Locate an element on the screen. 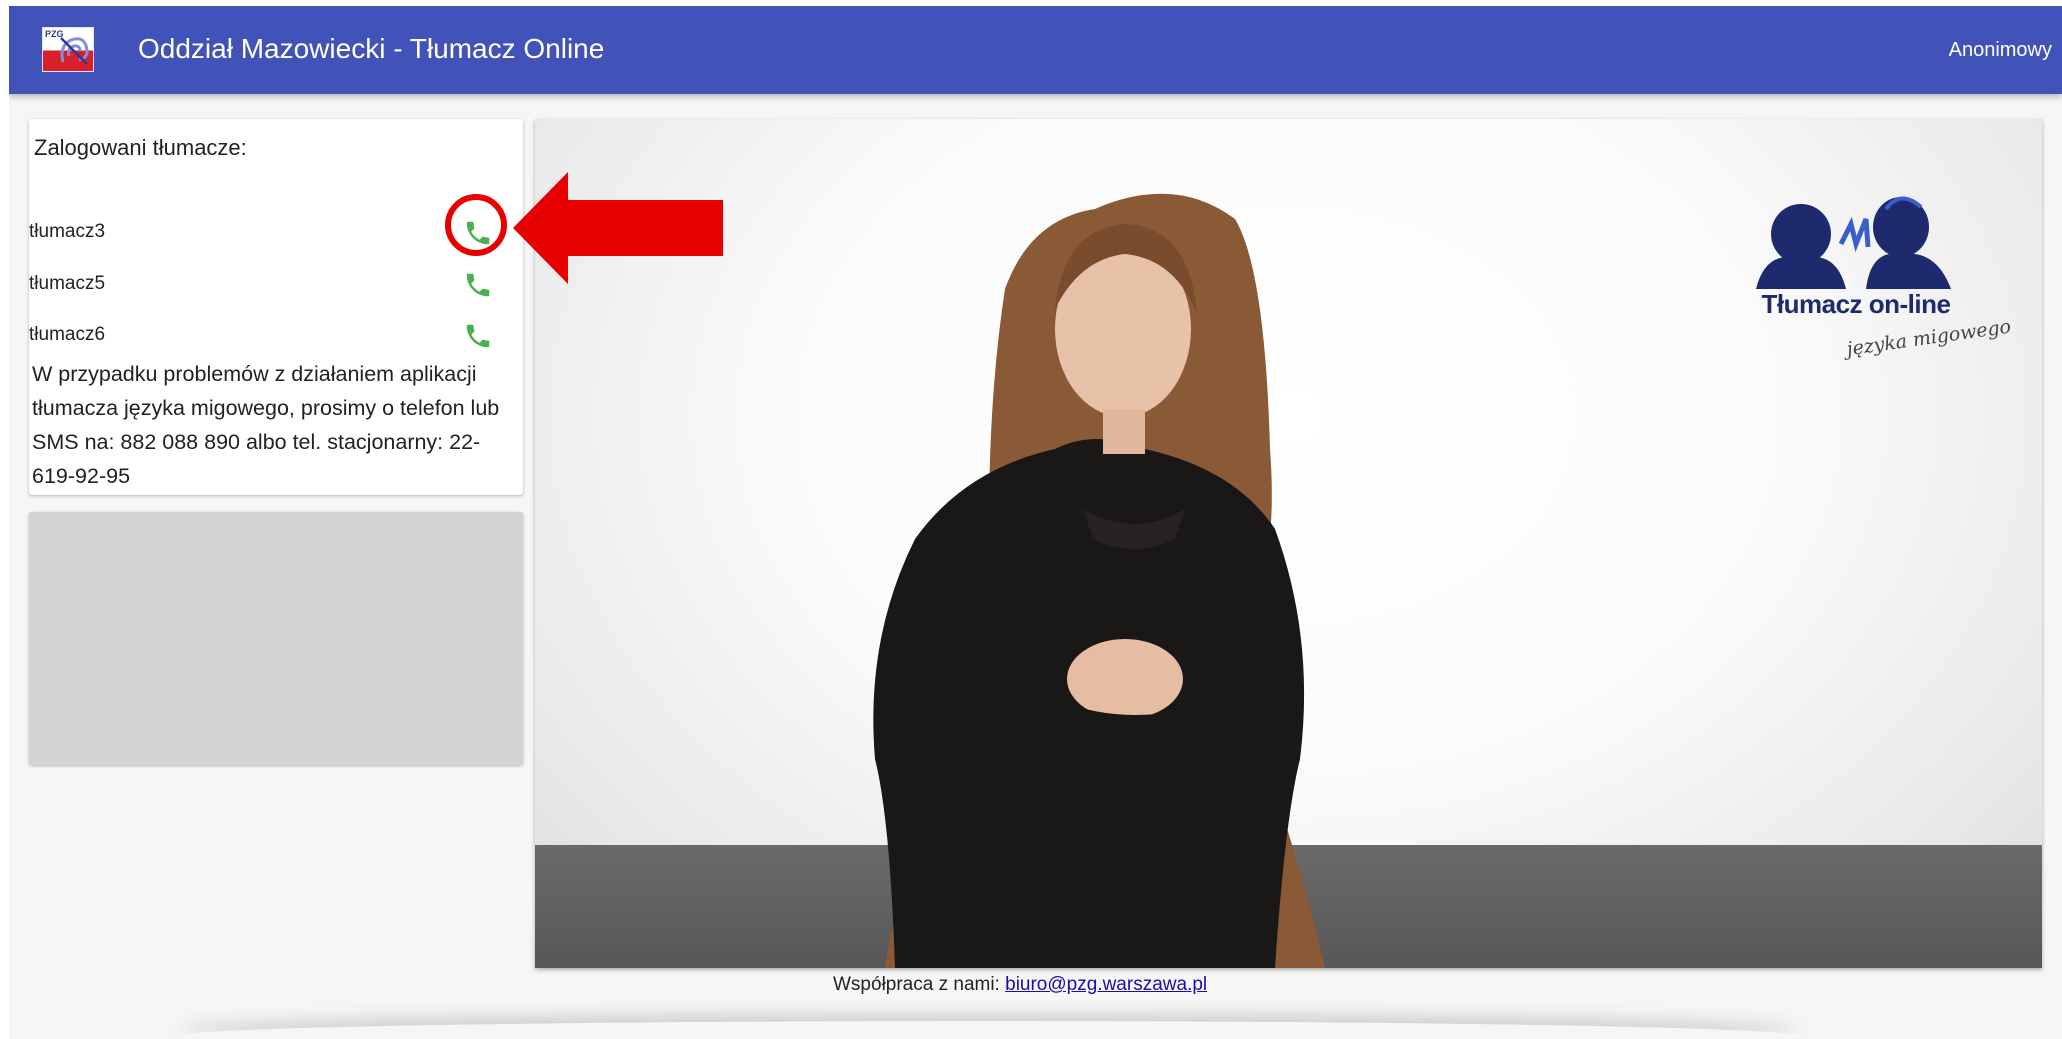 This screenshot has height=1039, width=2062. interpreter-row: tłumacz5 is located at coordinates (276, 284).